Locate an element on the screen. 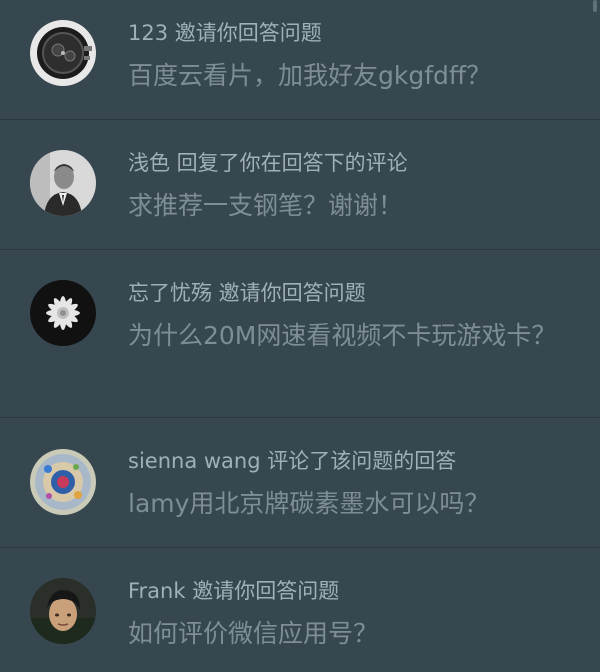 The height and width of the screenshot is (672, 600). notification-question: 求推荐一支钢笔？谢谢！ is located at coordinates (343, 206).